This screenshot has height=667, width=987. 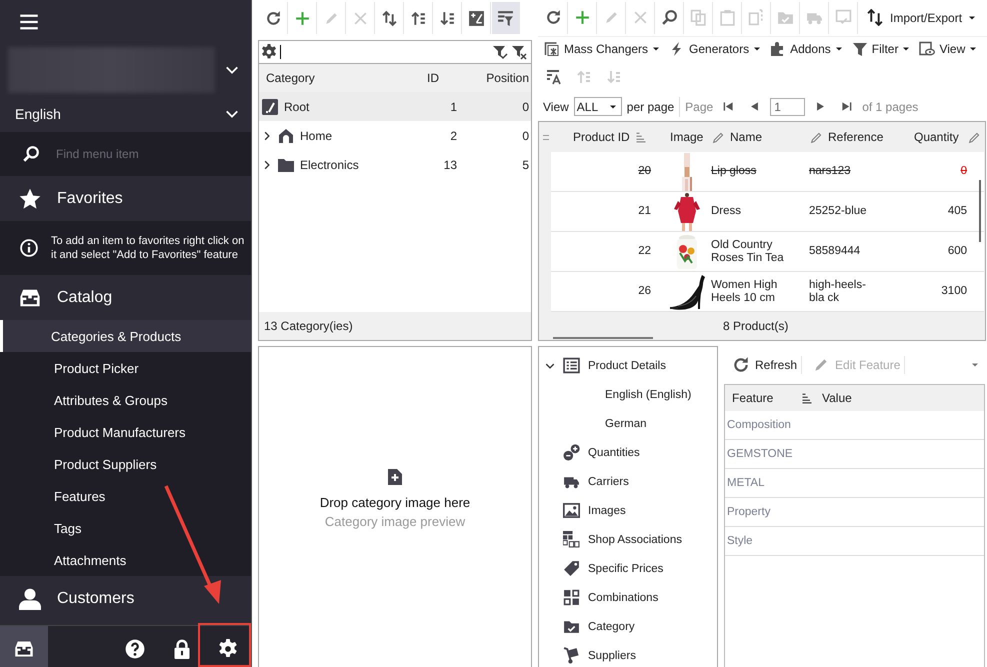 I want to click on favorites-item: Favorites, so click(x=125, y=198).